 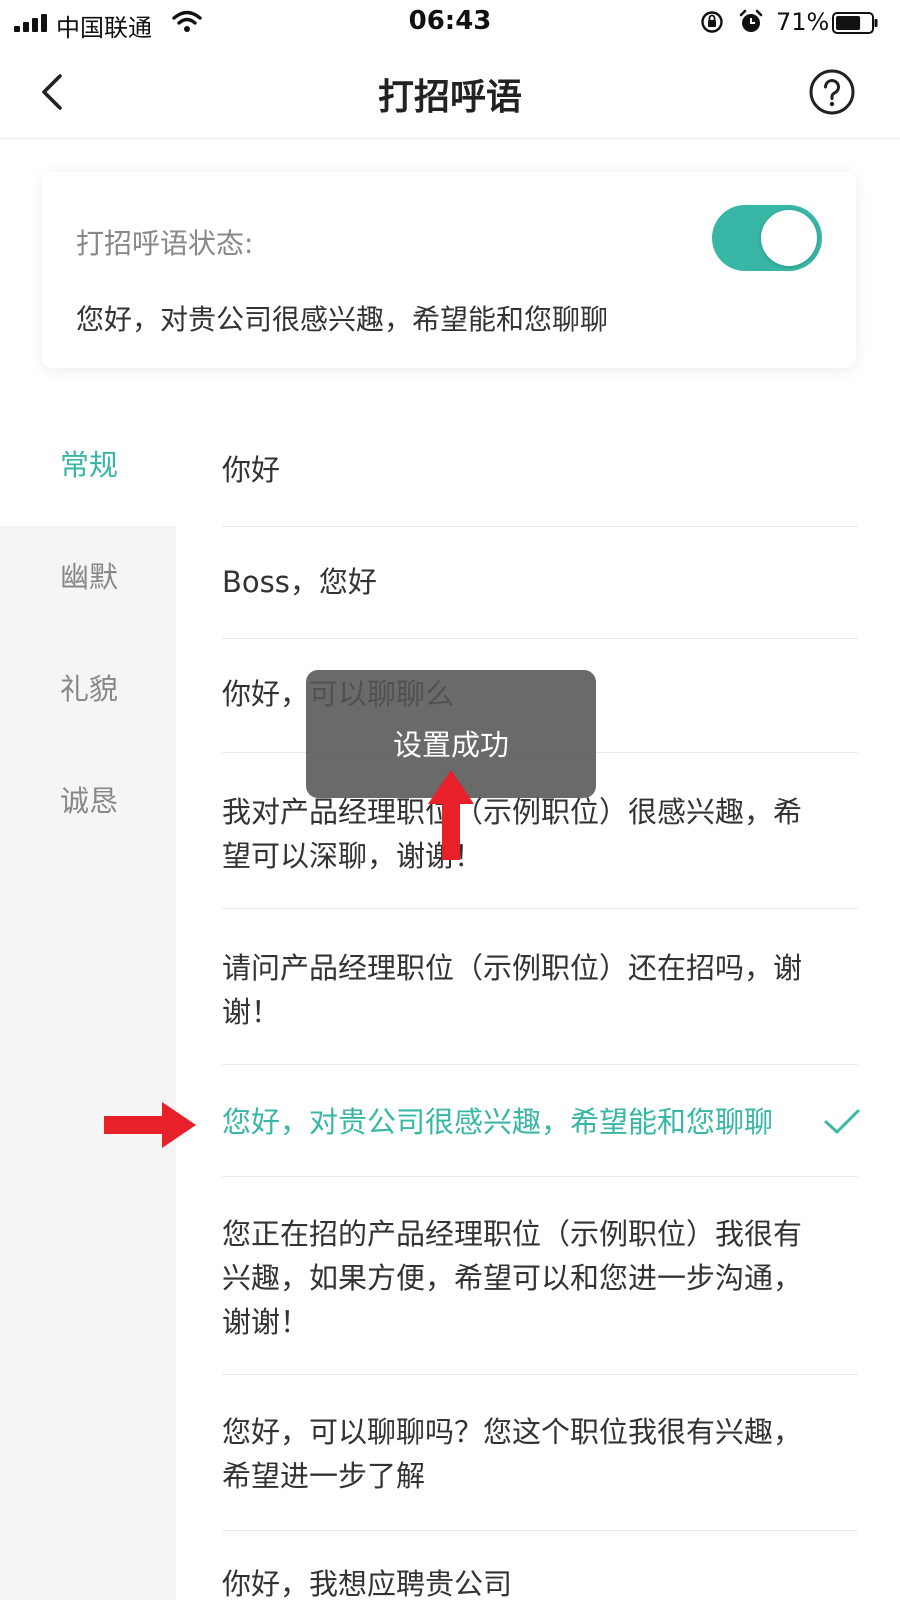 What do you see at coordinates (512, 1122) in the screenshot?
I see `greeting-item-selected: 您好，对贵公司很感兴趣，希望能和您聊聊` at bounding box center [512, 1122].